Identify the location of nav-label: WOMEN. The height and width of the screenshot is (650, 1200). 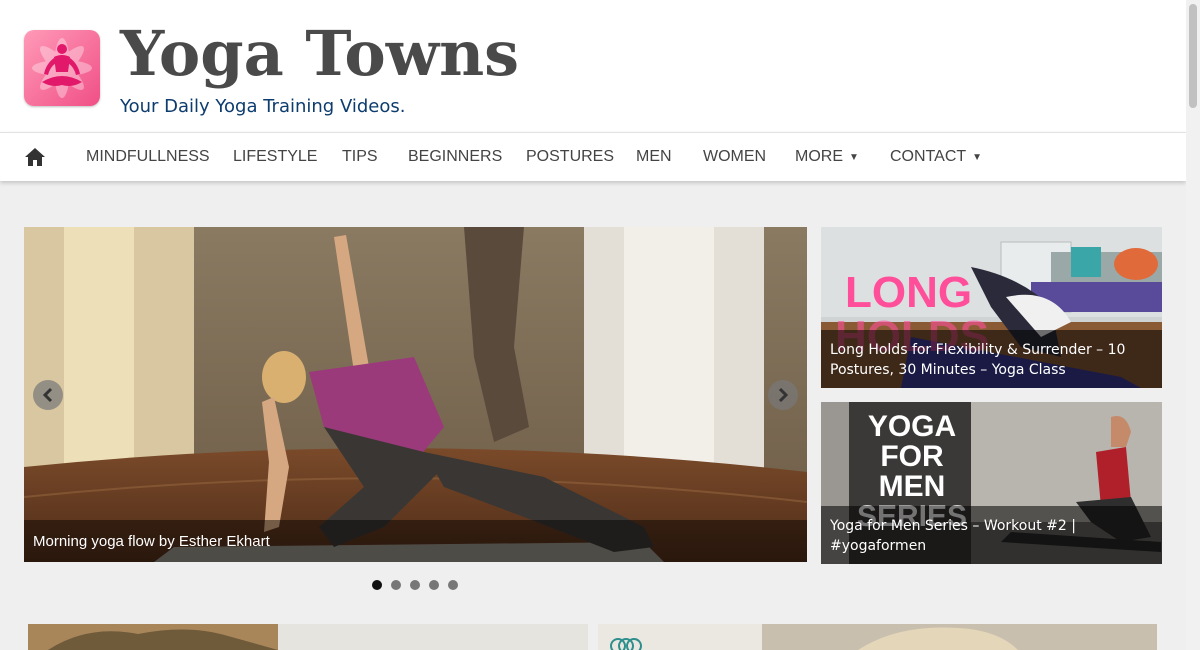
(735, 156).